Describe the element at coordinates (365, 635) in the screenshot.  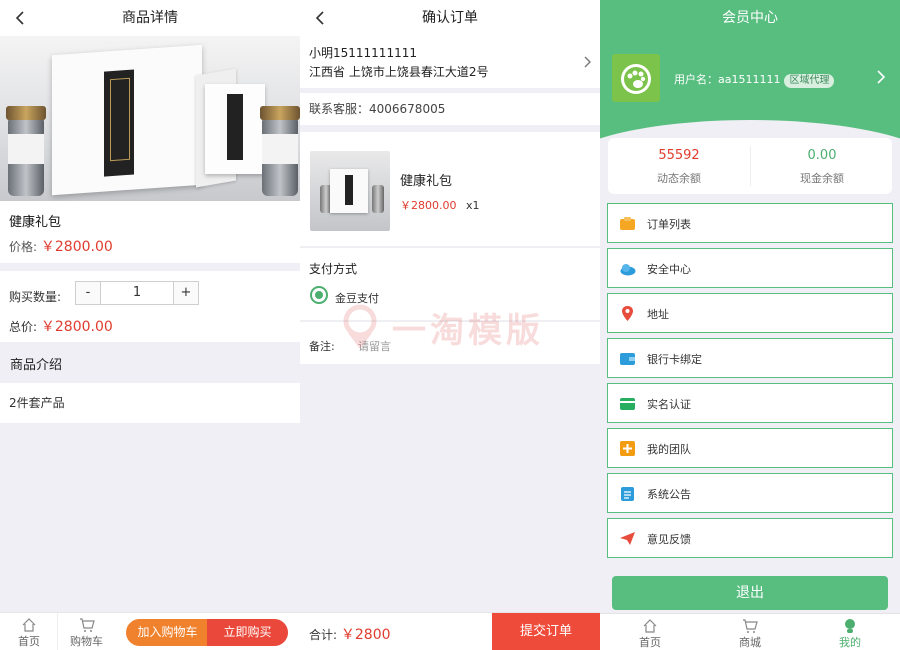
I see `order-total-value: ￥2800` at that location.